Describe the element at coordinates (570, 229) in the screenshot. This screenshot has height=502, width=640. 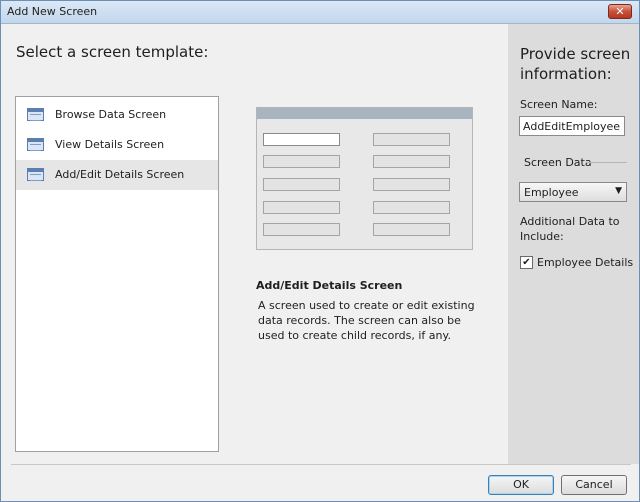
I see `additional-data-label: Additional Data to Include:` at that location.